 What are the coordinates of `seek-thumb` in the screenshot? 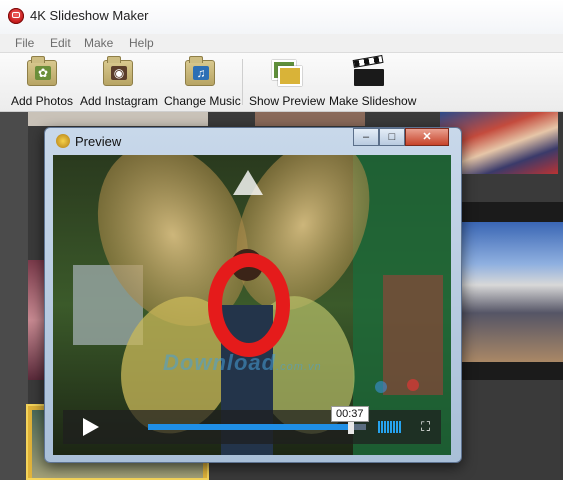 It's located at (351, 427).